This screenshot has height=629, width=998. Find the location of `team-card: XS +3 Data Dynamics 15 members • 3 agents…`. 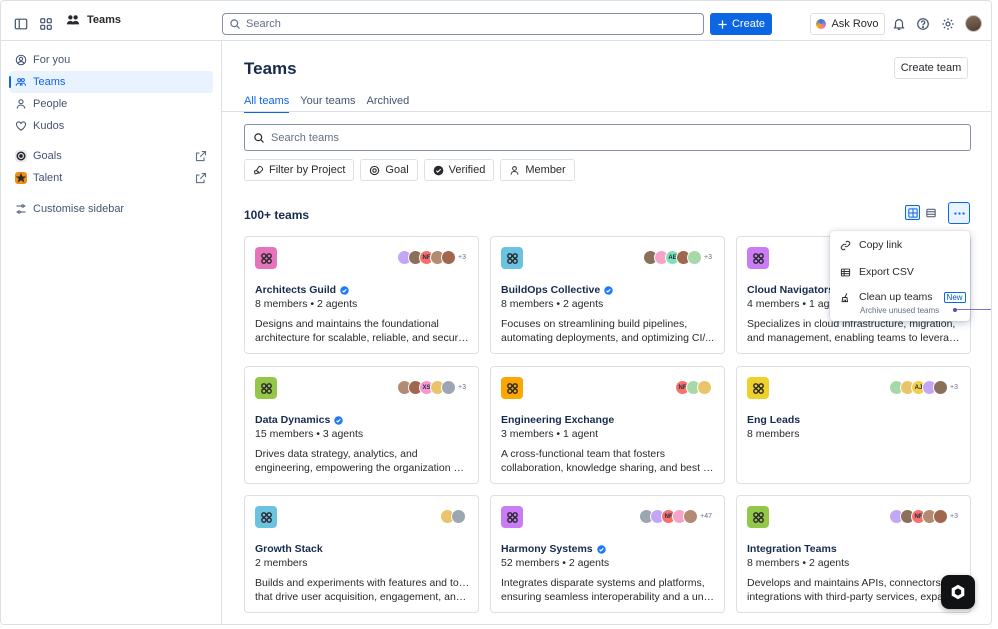

team-card: XS +3 Data Dynamics 15 members • 3 agents… is located at coordinates (361, 425).